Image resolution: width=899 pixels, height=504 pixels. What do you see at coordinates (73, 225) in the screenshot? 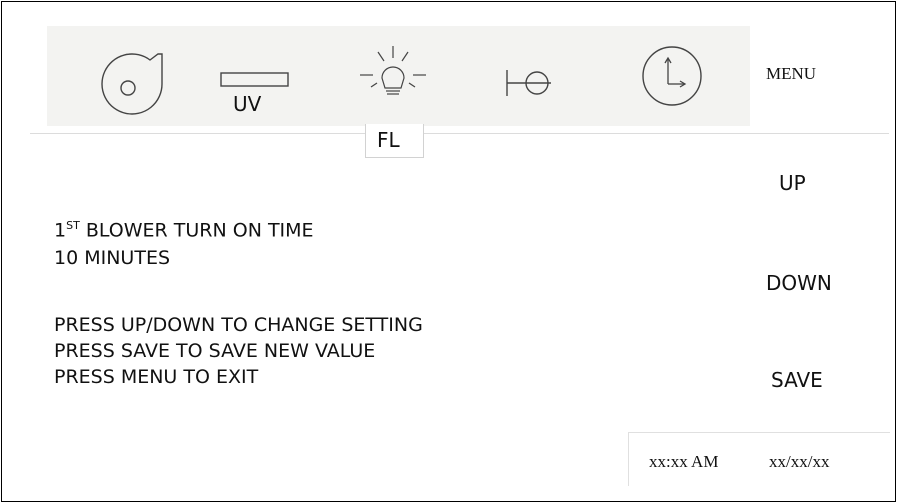
I see `setting-name-superscript: ST` at bounding box center [73, 225].